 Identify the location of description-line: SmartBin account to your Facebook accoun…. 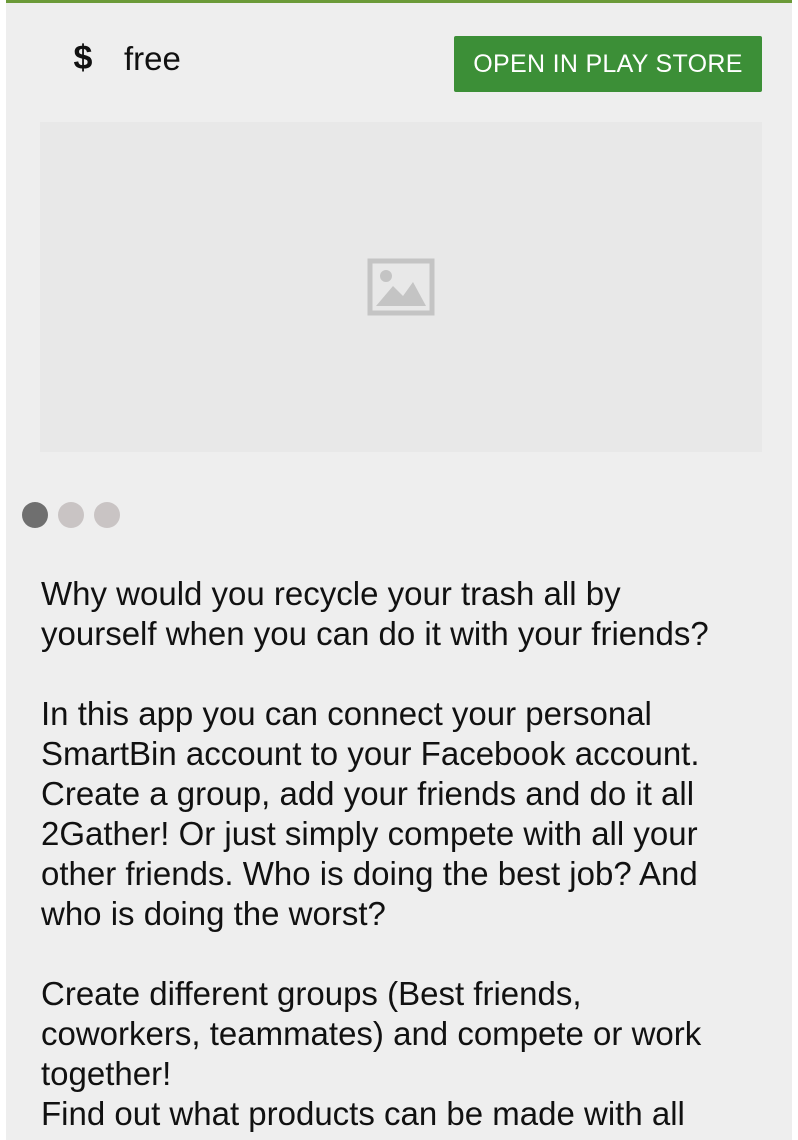
(370, 753).